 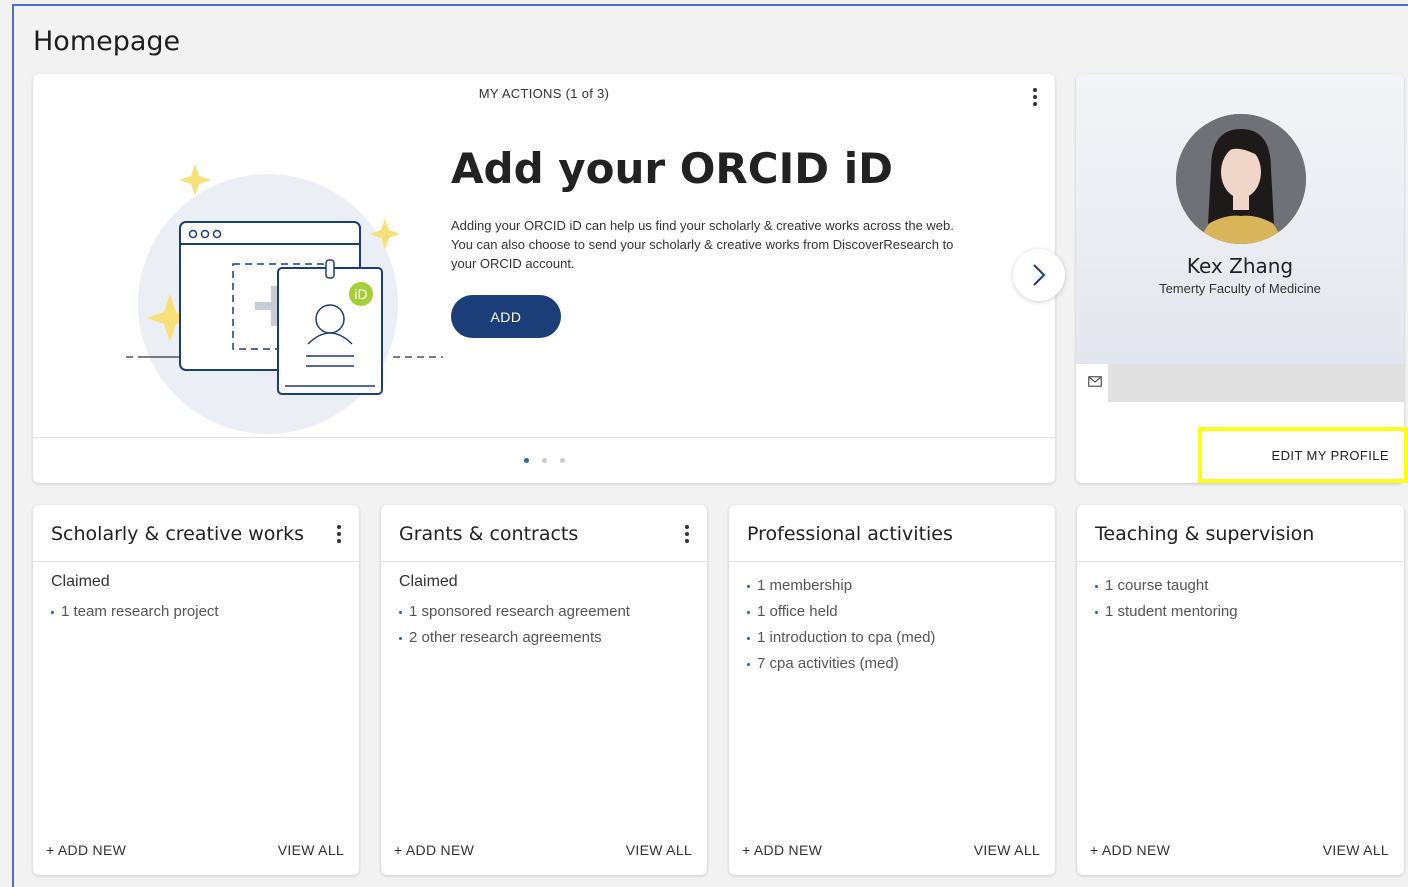 What do you see at coordinates (506, 316) in the screenshot?
I see `add-orcid-button: ADD` at bounding box center [506, 316].